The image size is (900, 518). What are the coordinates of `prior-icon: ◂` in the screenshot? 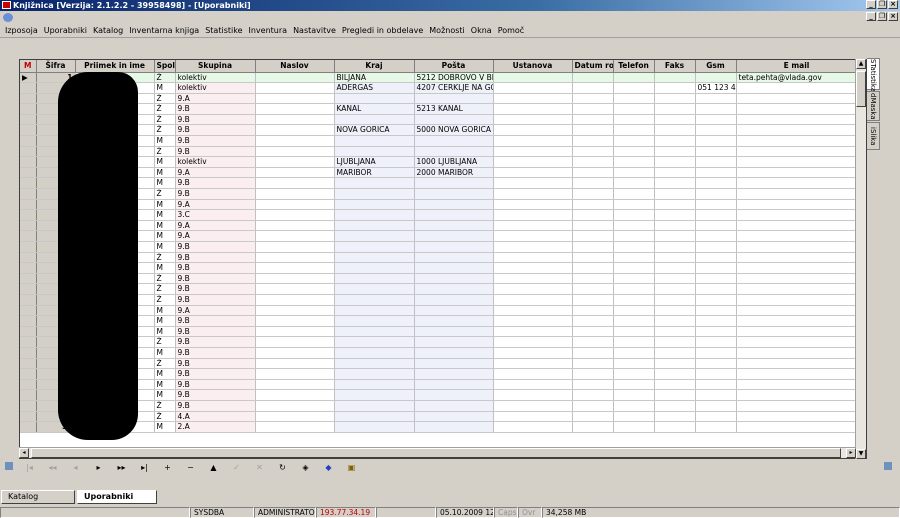 It's located at (75, 467).